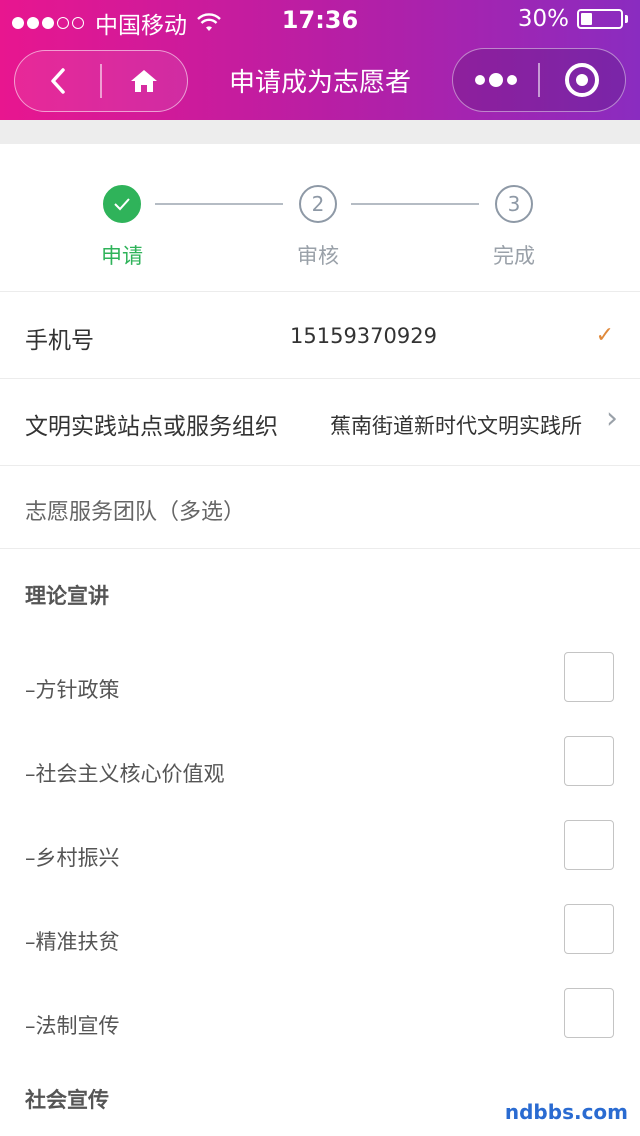 The height and width of the screenshot is (1136, 640). I want to click on battery-tip, so click(626, 19).